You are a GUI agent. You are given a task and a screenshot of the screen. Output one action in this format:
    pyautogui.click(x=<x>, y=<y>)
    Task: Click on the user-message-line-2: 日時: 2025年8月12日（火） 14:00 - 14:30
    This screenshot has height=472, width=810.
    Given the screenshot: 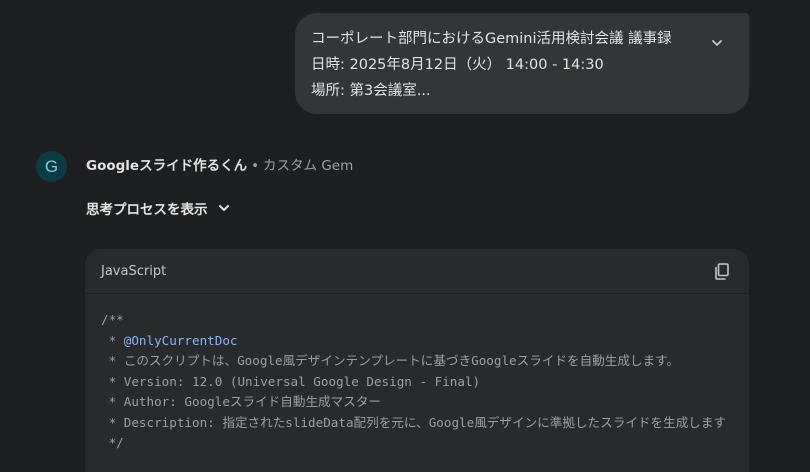 What is the action you would take?
    pyautogui.click(x=457, y=65)
    